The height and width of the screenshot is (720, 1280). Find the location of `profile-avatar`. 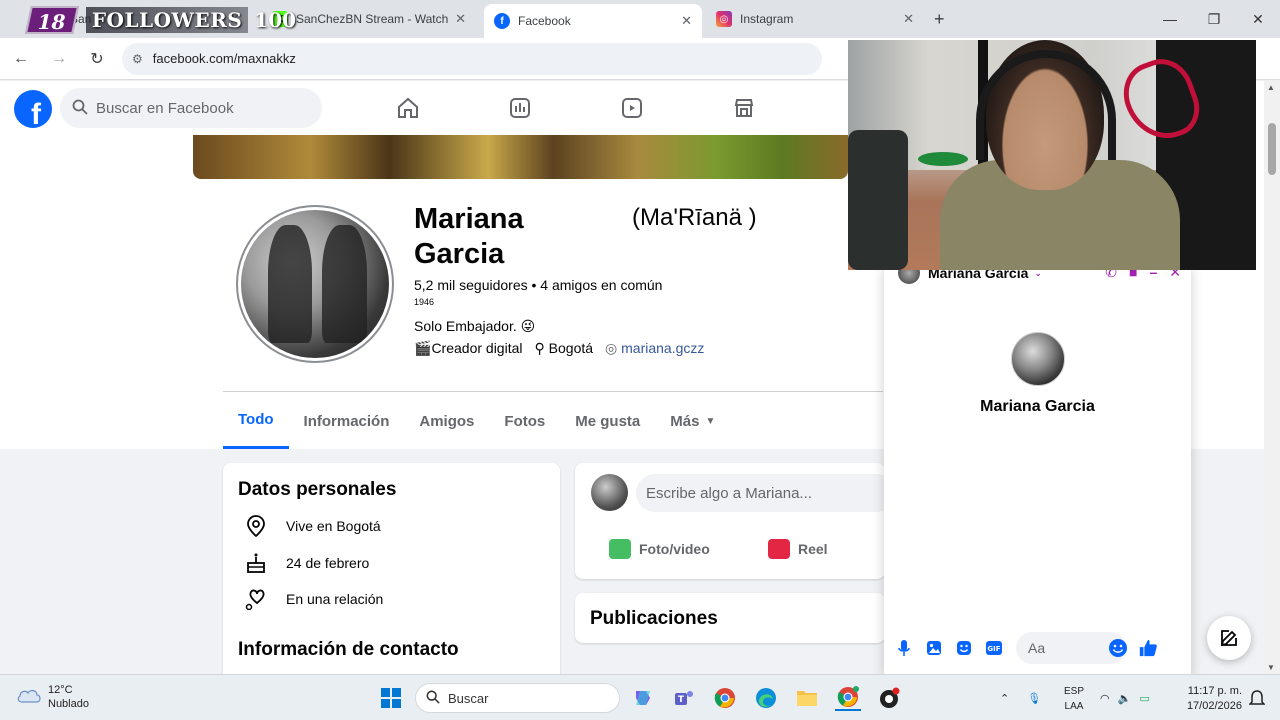

profile-avatar is located at coordinates (315, 284).